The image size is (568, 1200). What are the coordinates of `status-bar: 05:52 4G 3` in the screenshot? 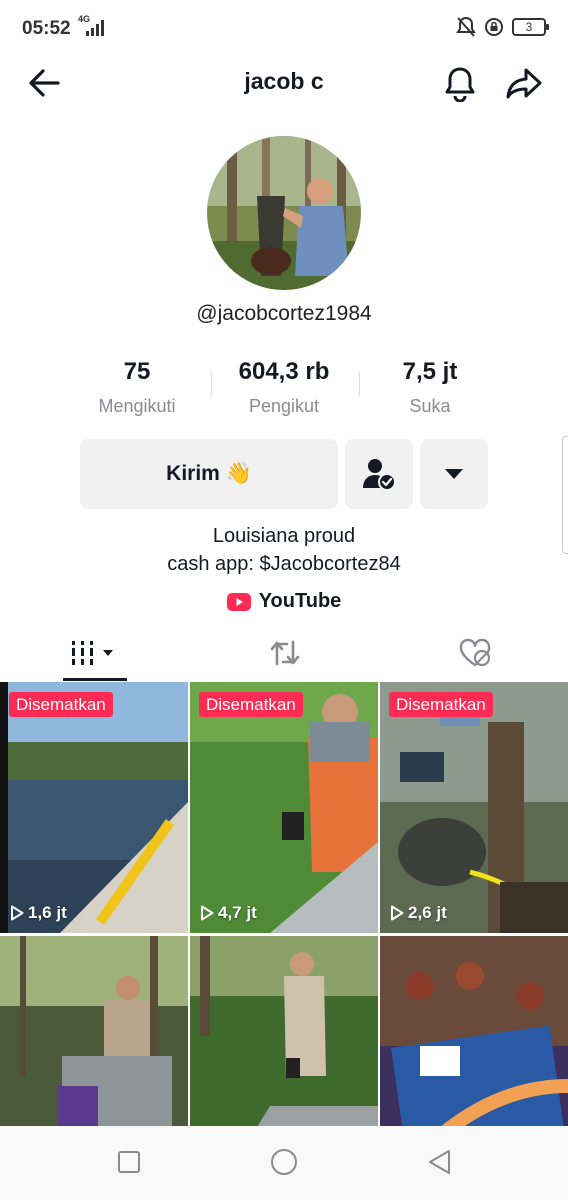 It's located at (284, 29).